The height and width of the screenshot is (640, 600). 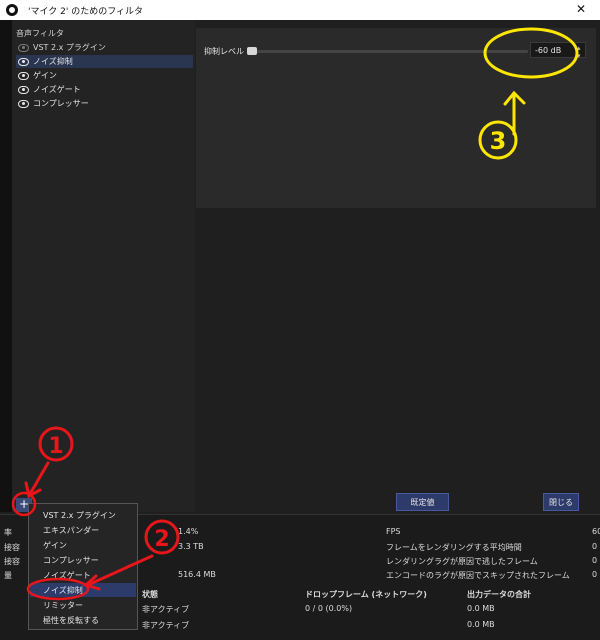 What do you see at coordinates (83, 530) in the screenshot?
I see `menu-item-expander: エキスパンダー` at bounding box center [83, 530].